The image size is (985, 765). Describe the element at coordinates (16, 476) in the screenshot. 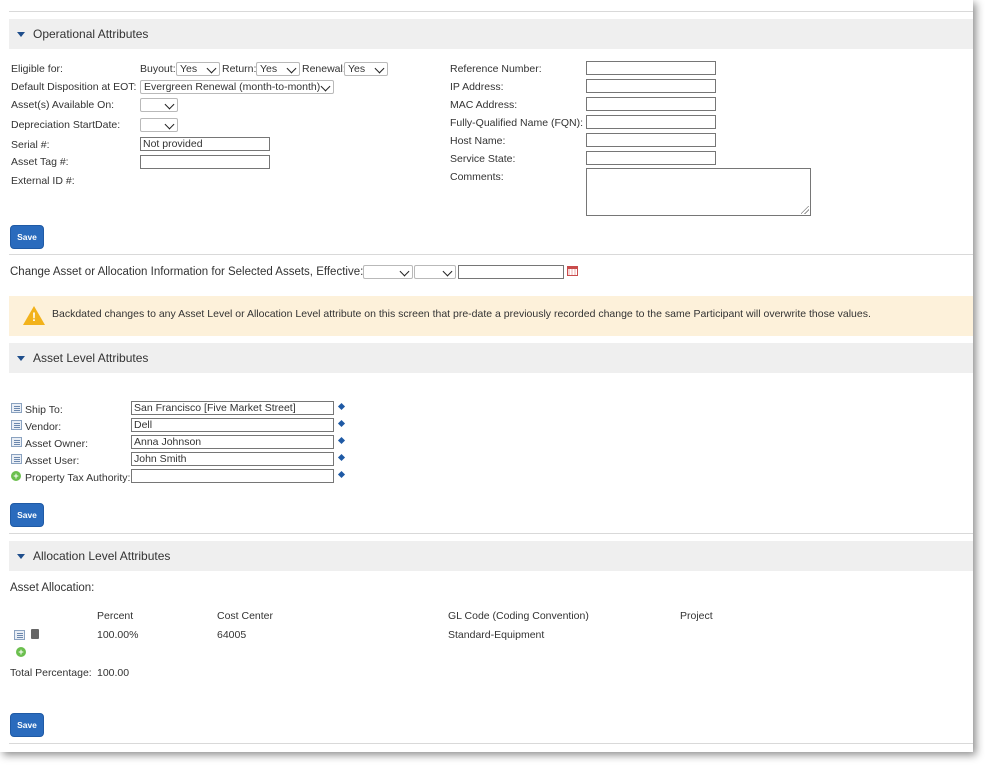

I see `add-icon: +` at that location.